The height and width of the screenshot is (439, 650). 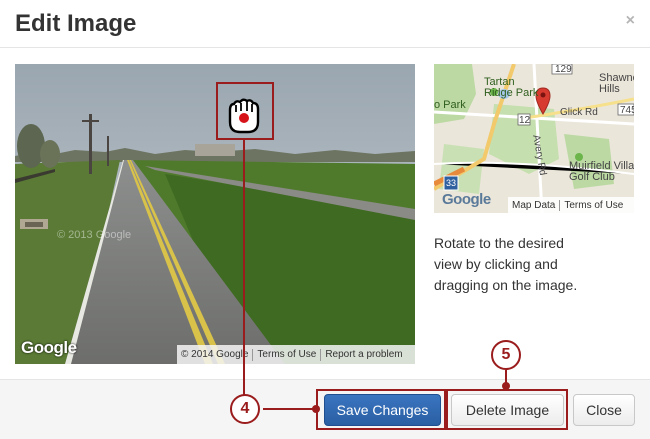 What do you see at coordinates (601, 171) in the screenshot?
I see `muirfield-golf-label: Muirfield Village Golf Club` at bounding box center [601, 171].